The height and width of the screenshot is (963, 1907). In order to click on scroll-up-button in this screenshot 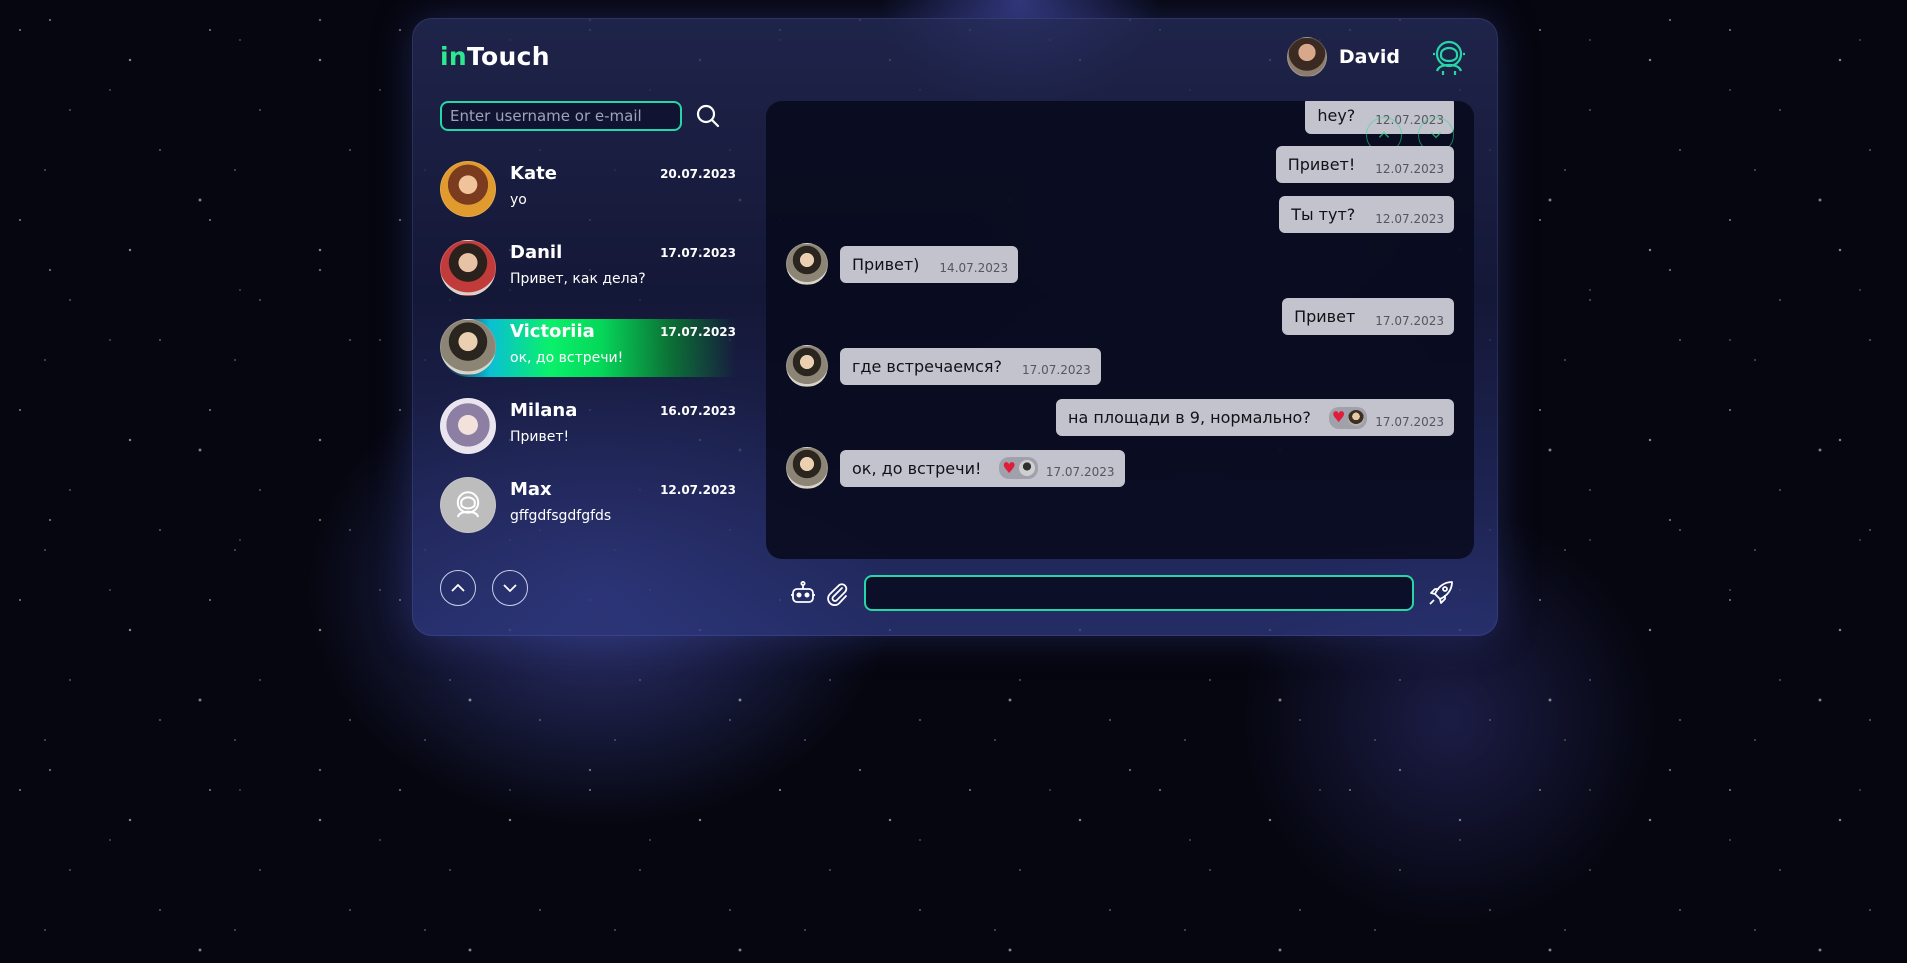, I will do `click(458, 588)`.